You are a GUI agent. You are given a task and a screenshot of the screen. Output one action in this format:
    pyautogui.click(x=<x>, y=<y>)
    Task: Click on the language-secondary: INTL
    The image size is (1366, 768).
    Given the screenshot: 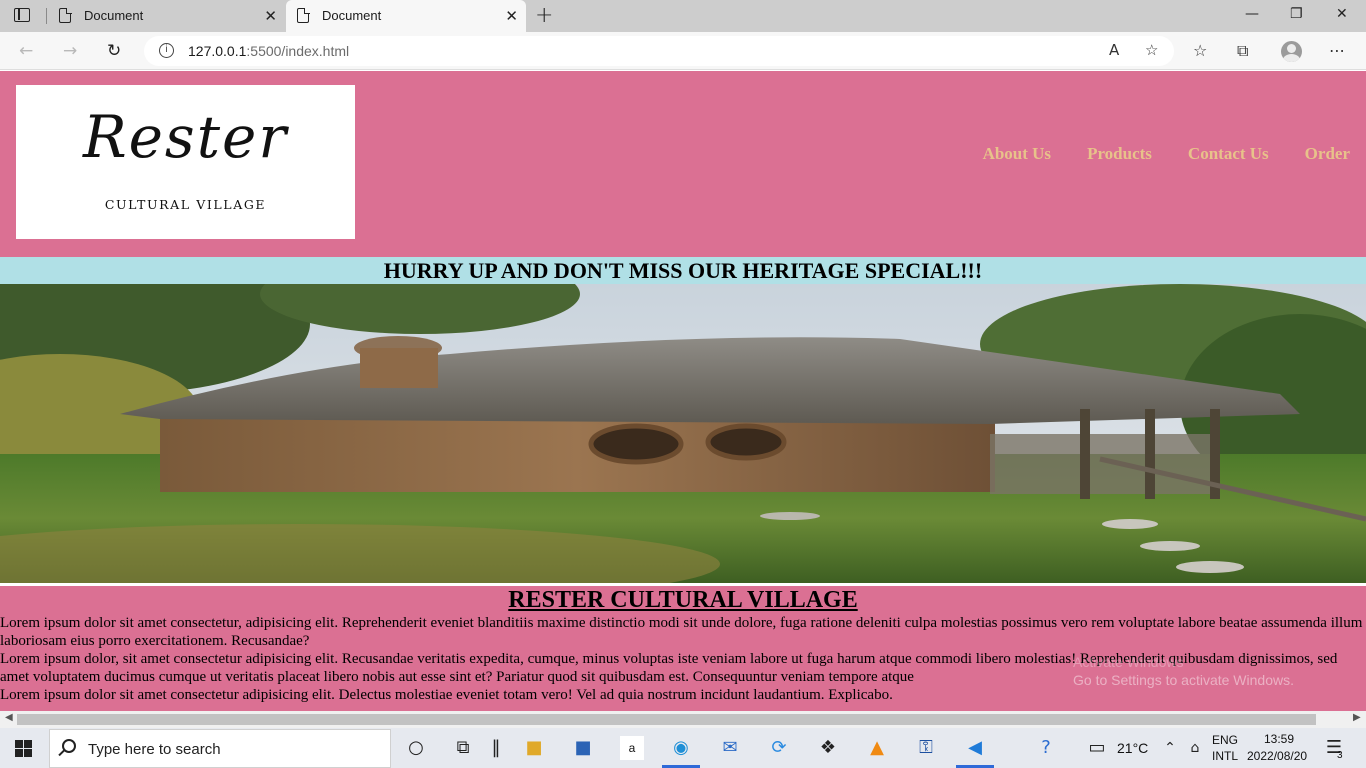 What is the action you would take?
    pyautogui.click(x=1225, y=756)
    